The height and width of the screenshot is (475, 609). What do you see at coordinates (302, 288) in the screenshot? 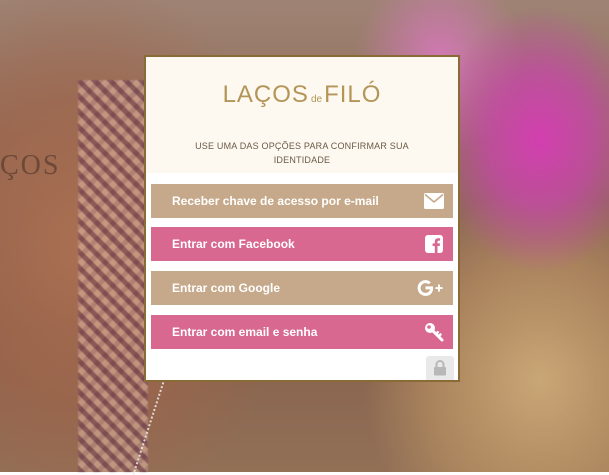
I see `google-login-button: Entrar com Google` at bounding box center [302, 288].